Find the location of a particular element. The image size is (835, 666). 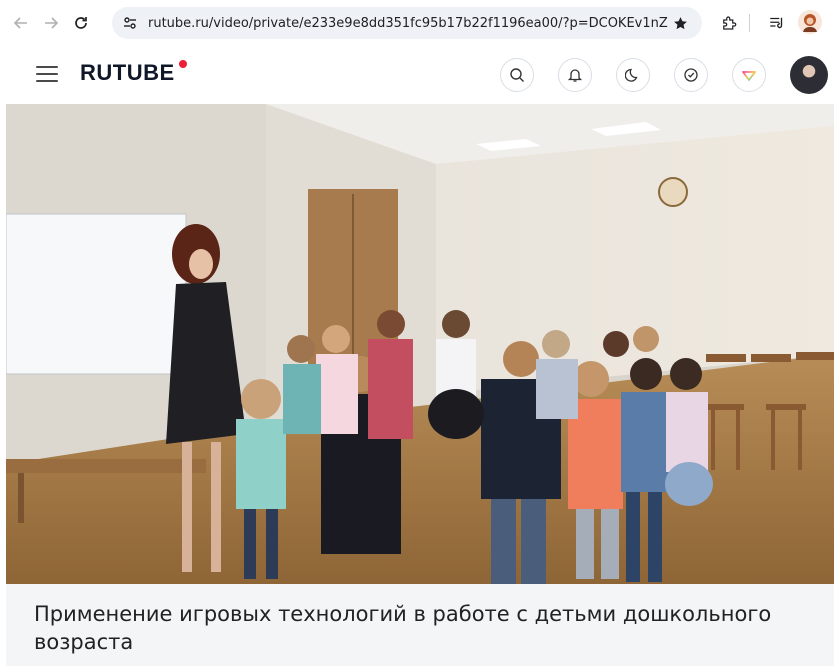

site-info-button is located at coordinates (130, 23).